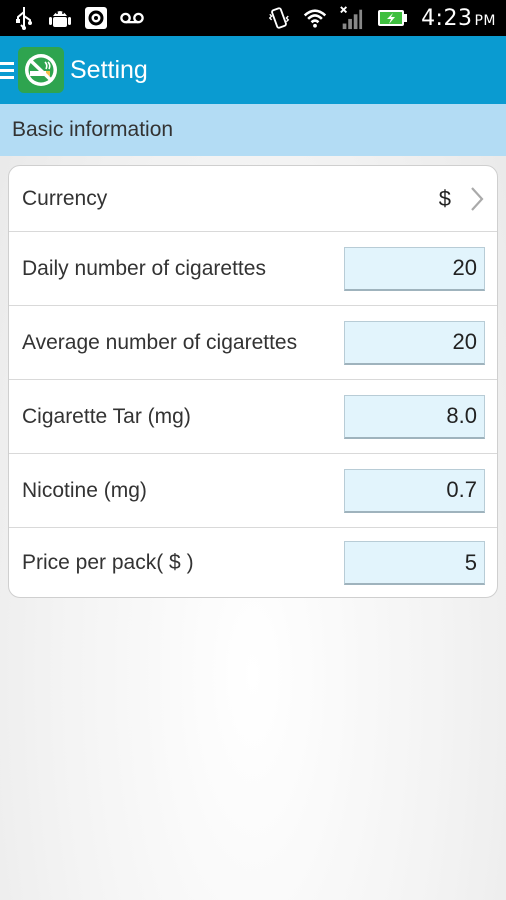  Describe the element at coordinates (414, 268) in the screenshot. I see `daily-cigarettes-input` at that location.